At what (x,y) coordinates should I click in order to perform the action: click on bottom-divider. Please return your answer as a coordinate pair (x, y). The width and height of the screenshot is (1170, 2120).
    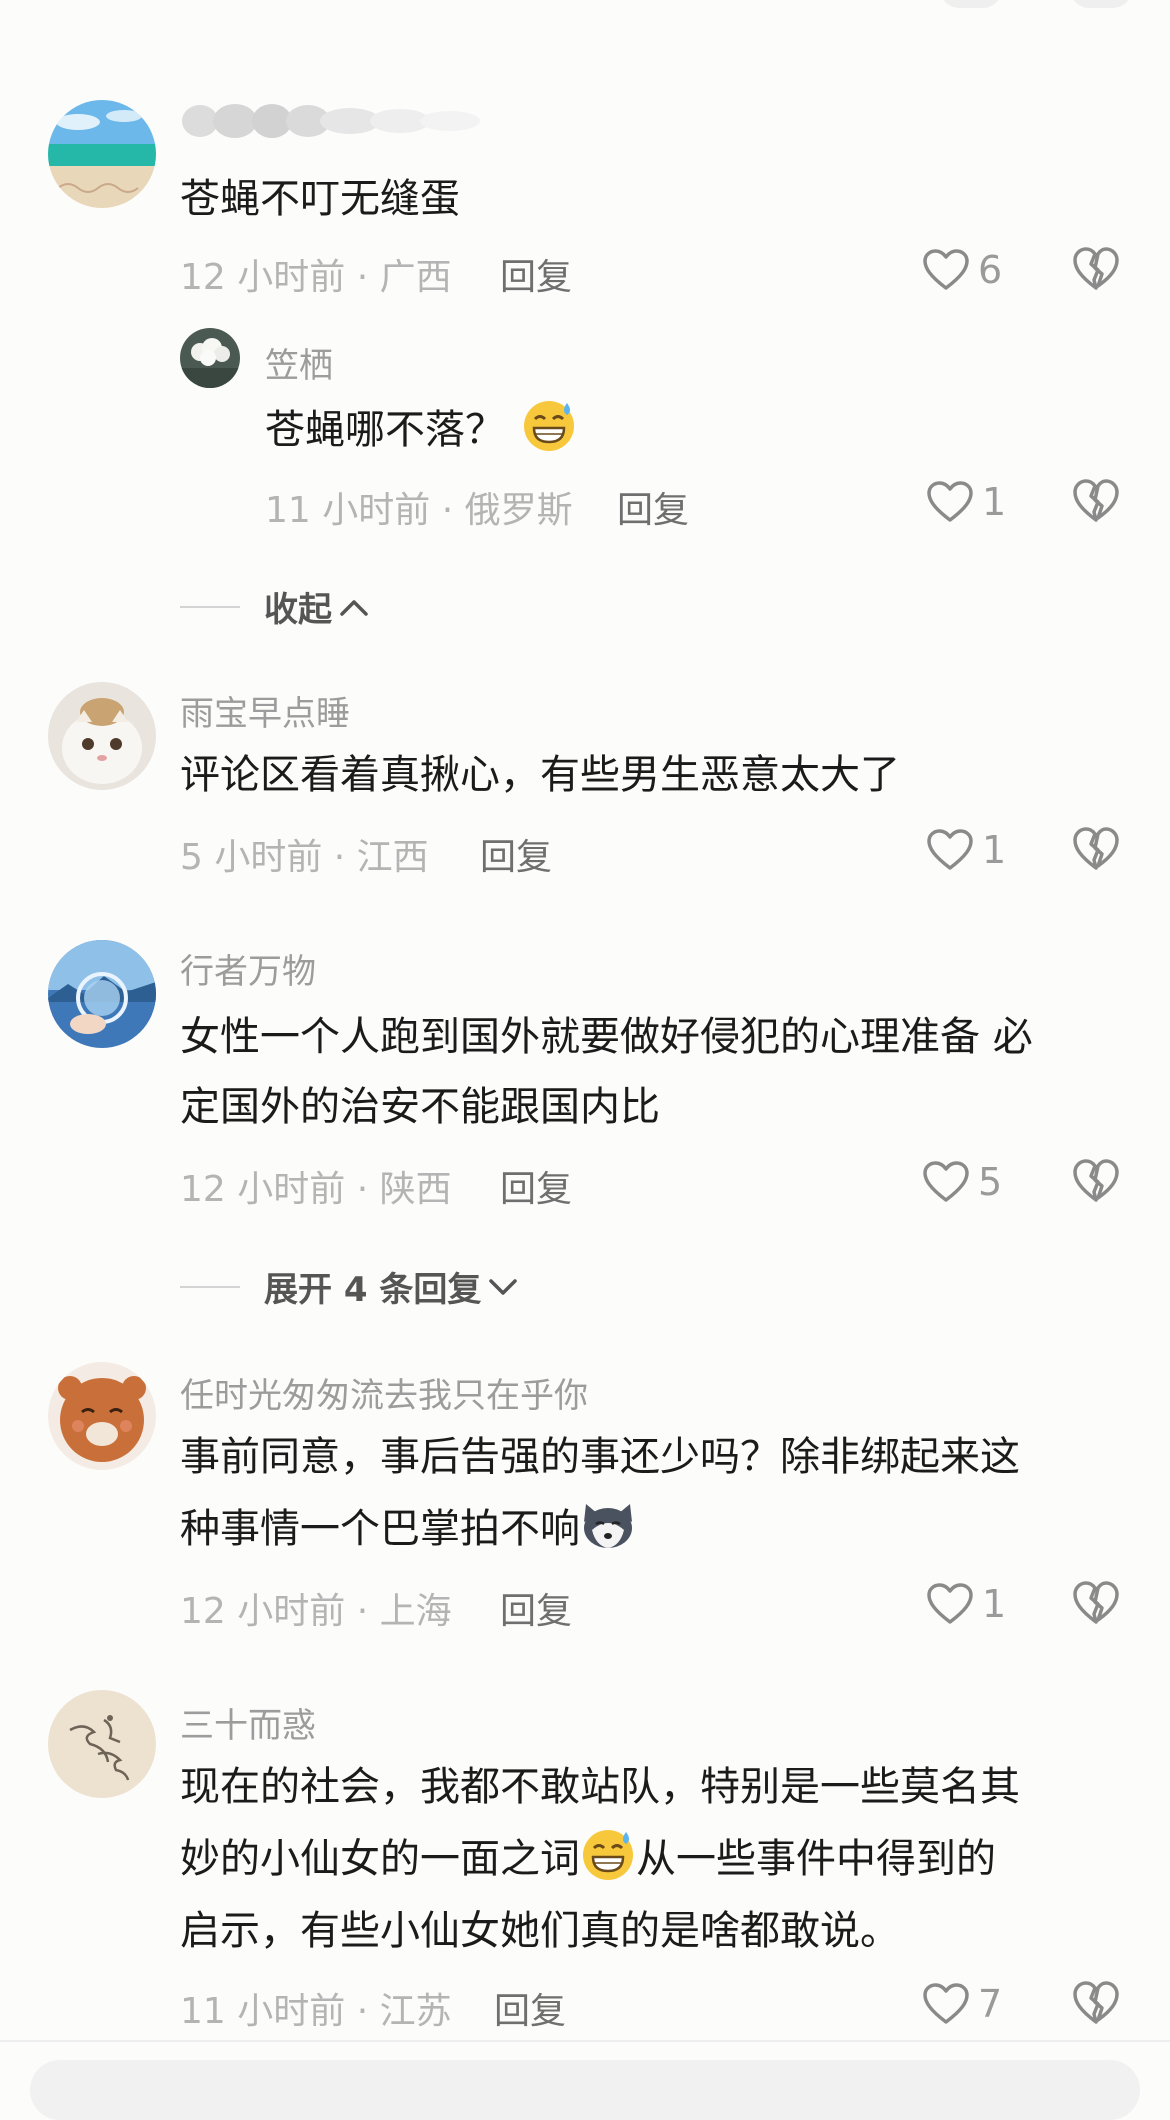
    Looking at the image, I should click on (585, 2041).